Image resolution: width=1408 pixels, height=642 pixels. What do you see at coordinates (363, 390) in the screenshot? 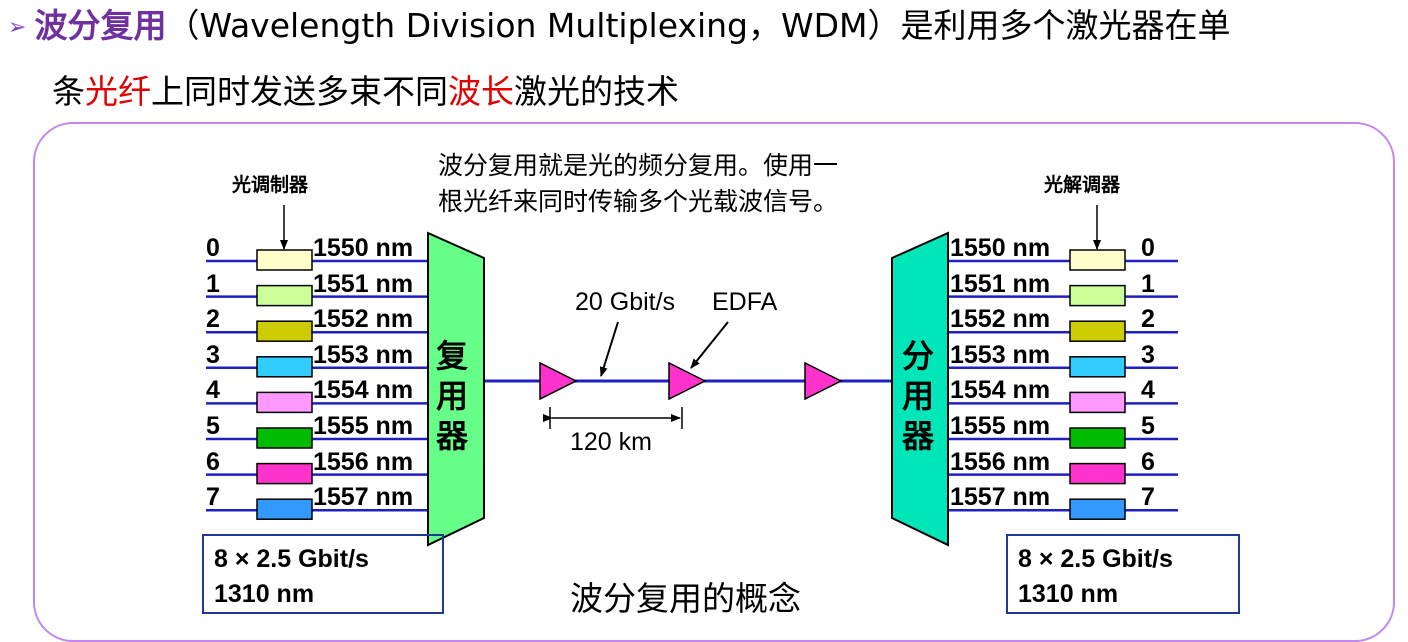
I see `input-channel-wavelength: 1554 nm` at bounding box center [363, 390].